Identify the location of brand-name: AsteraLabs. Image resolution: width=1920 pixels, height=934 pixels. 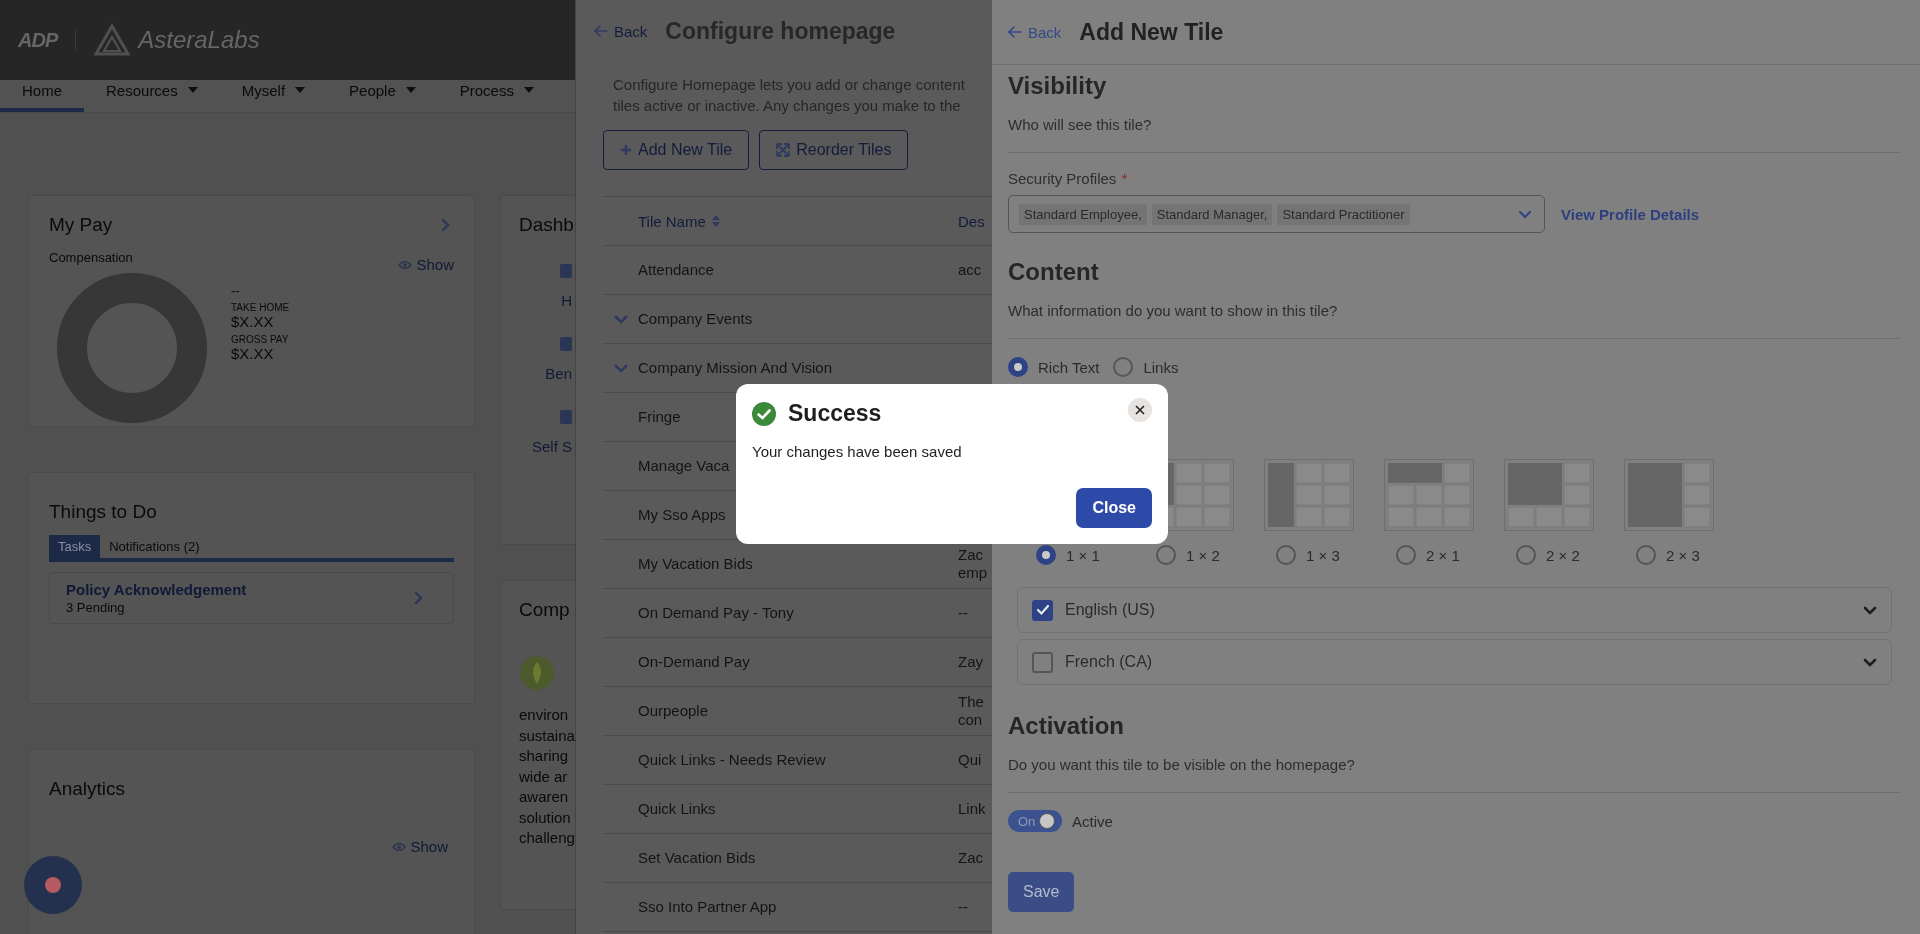
(199, 40).